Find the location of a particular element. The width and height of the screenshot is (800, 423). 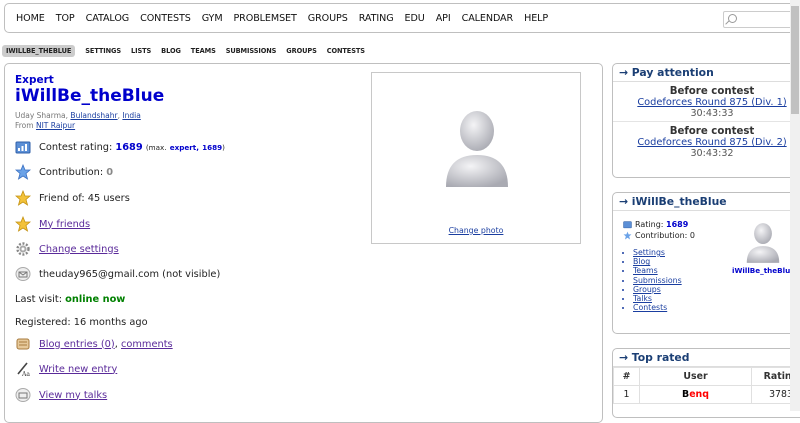

sidebar-link-contests: Contests is located at coordinates (657, 307).